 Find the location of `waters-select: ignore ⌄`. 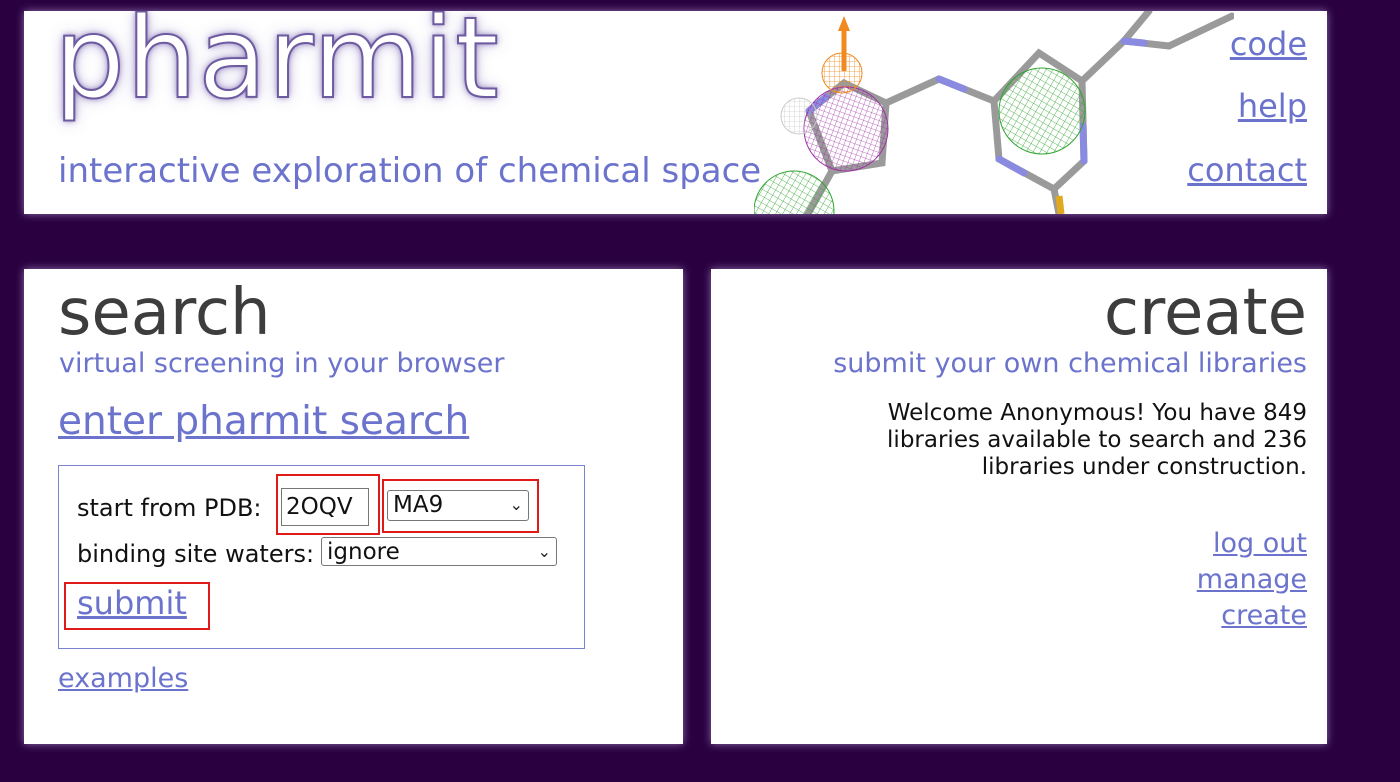

waters-select: ignore ⌄ is located at coordinates (439, 551).